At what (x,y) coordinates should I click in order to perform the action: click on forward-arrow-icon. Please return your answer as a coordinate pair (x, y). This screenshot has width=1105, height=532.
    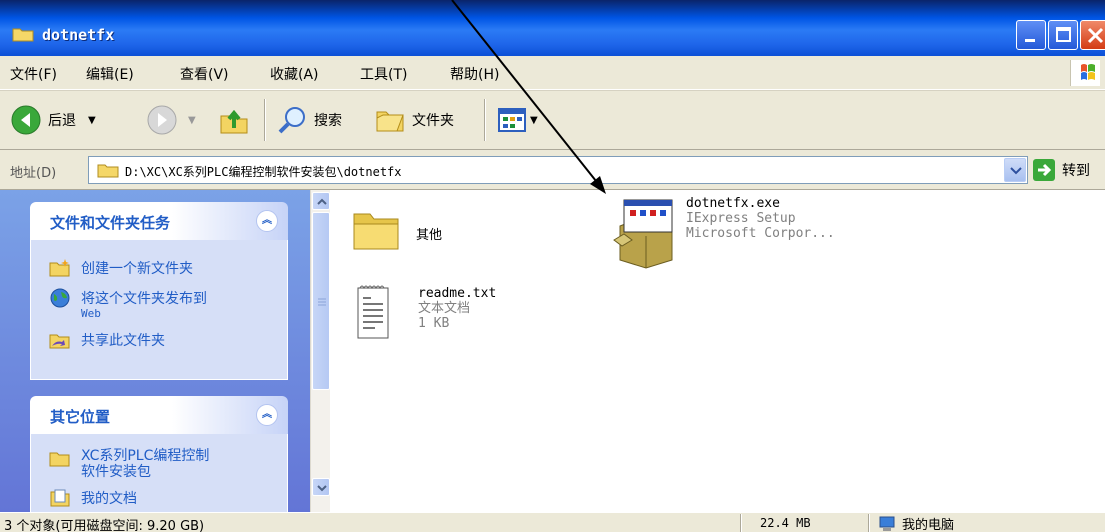
    Looking at the image, I should click on (162, 120).